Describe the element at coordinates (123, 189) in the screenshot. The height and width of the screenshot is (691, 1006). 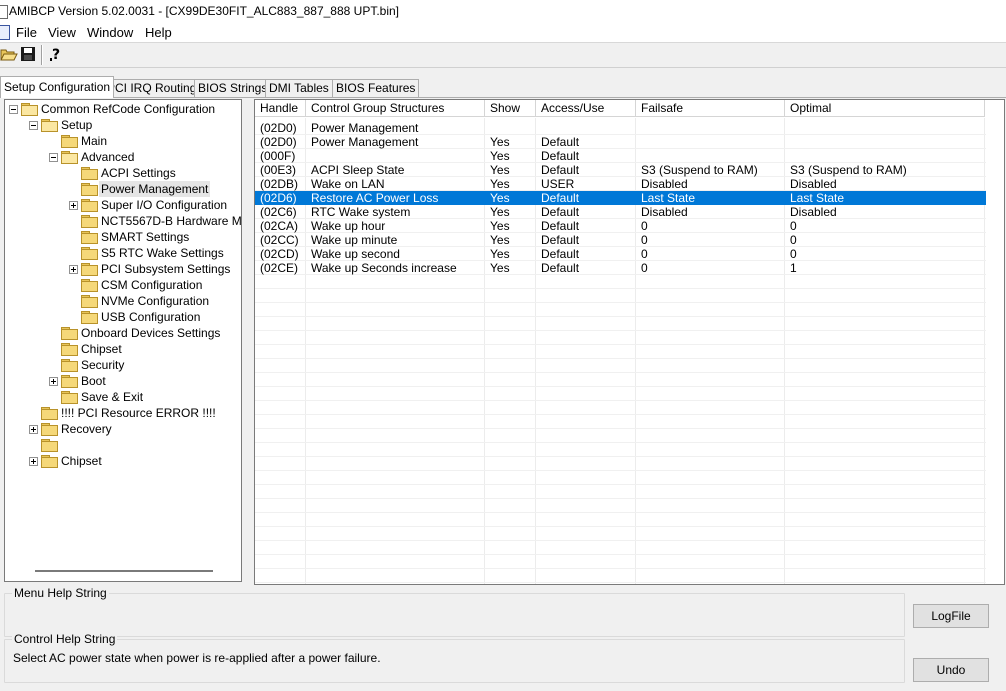
I see `tree-item: Power Management` at that location.